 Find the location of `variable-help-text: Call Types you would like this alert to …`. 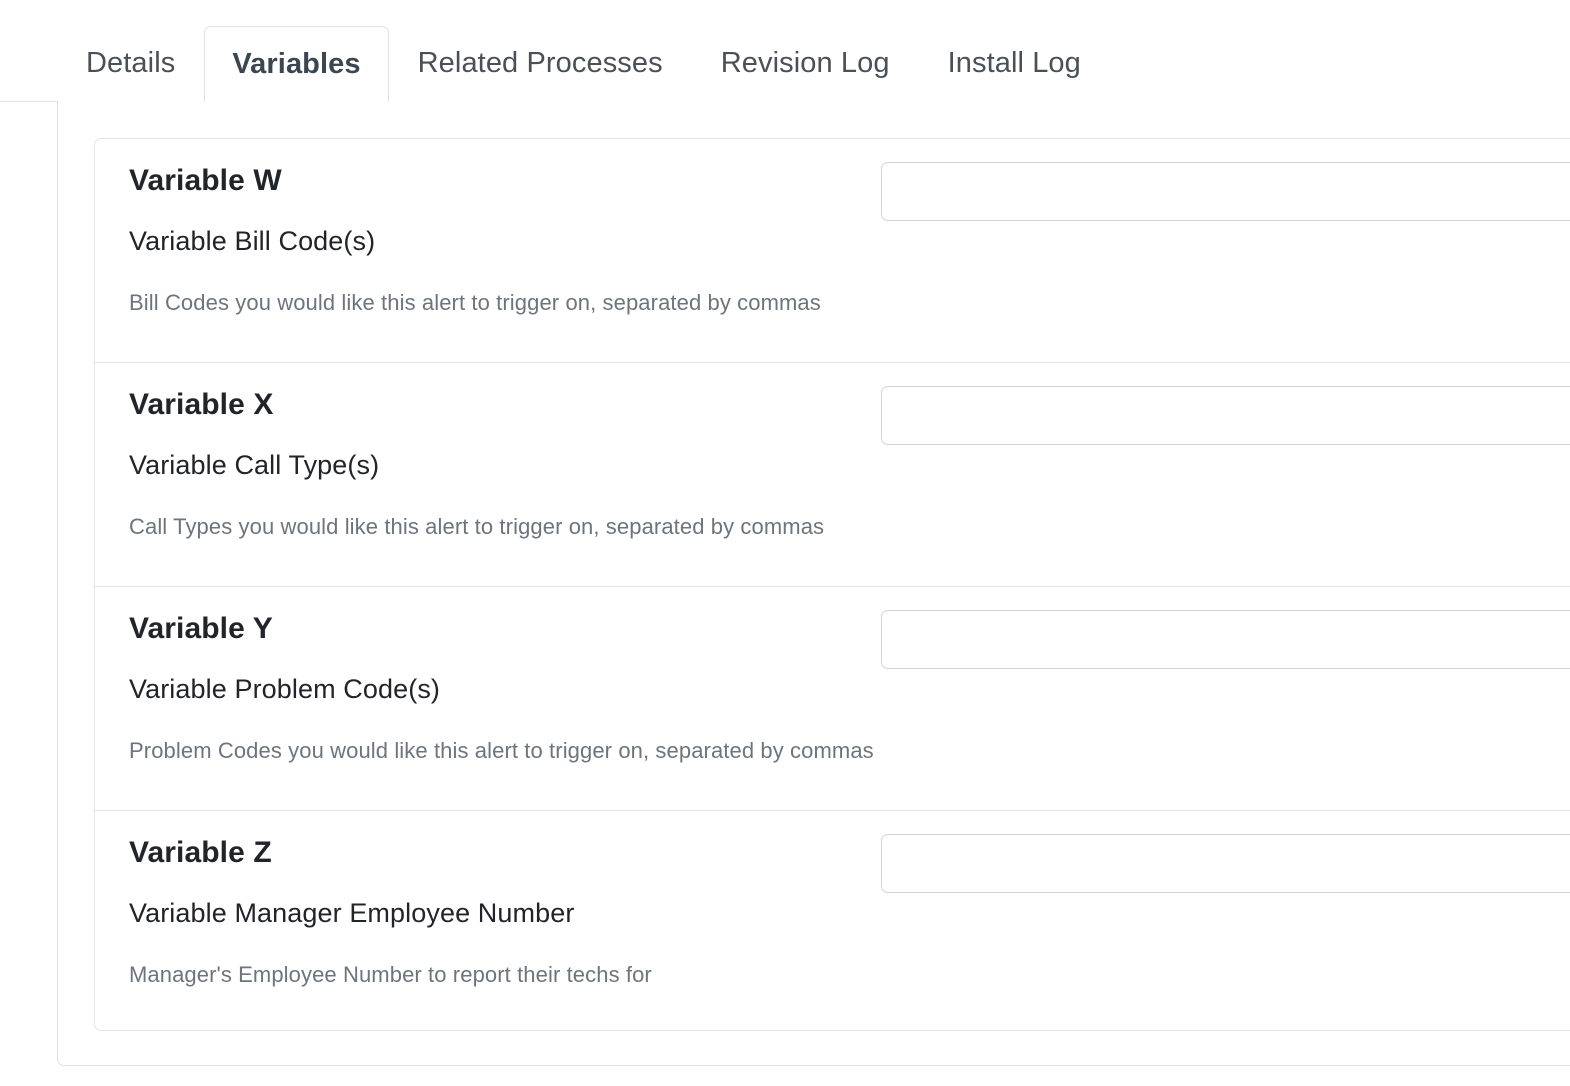

variable-help-text: Call Types you would like this alert to … is located at coordinates (477, 527).